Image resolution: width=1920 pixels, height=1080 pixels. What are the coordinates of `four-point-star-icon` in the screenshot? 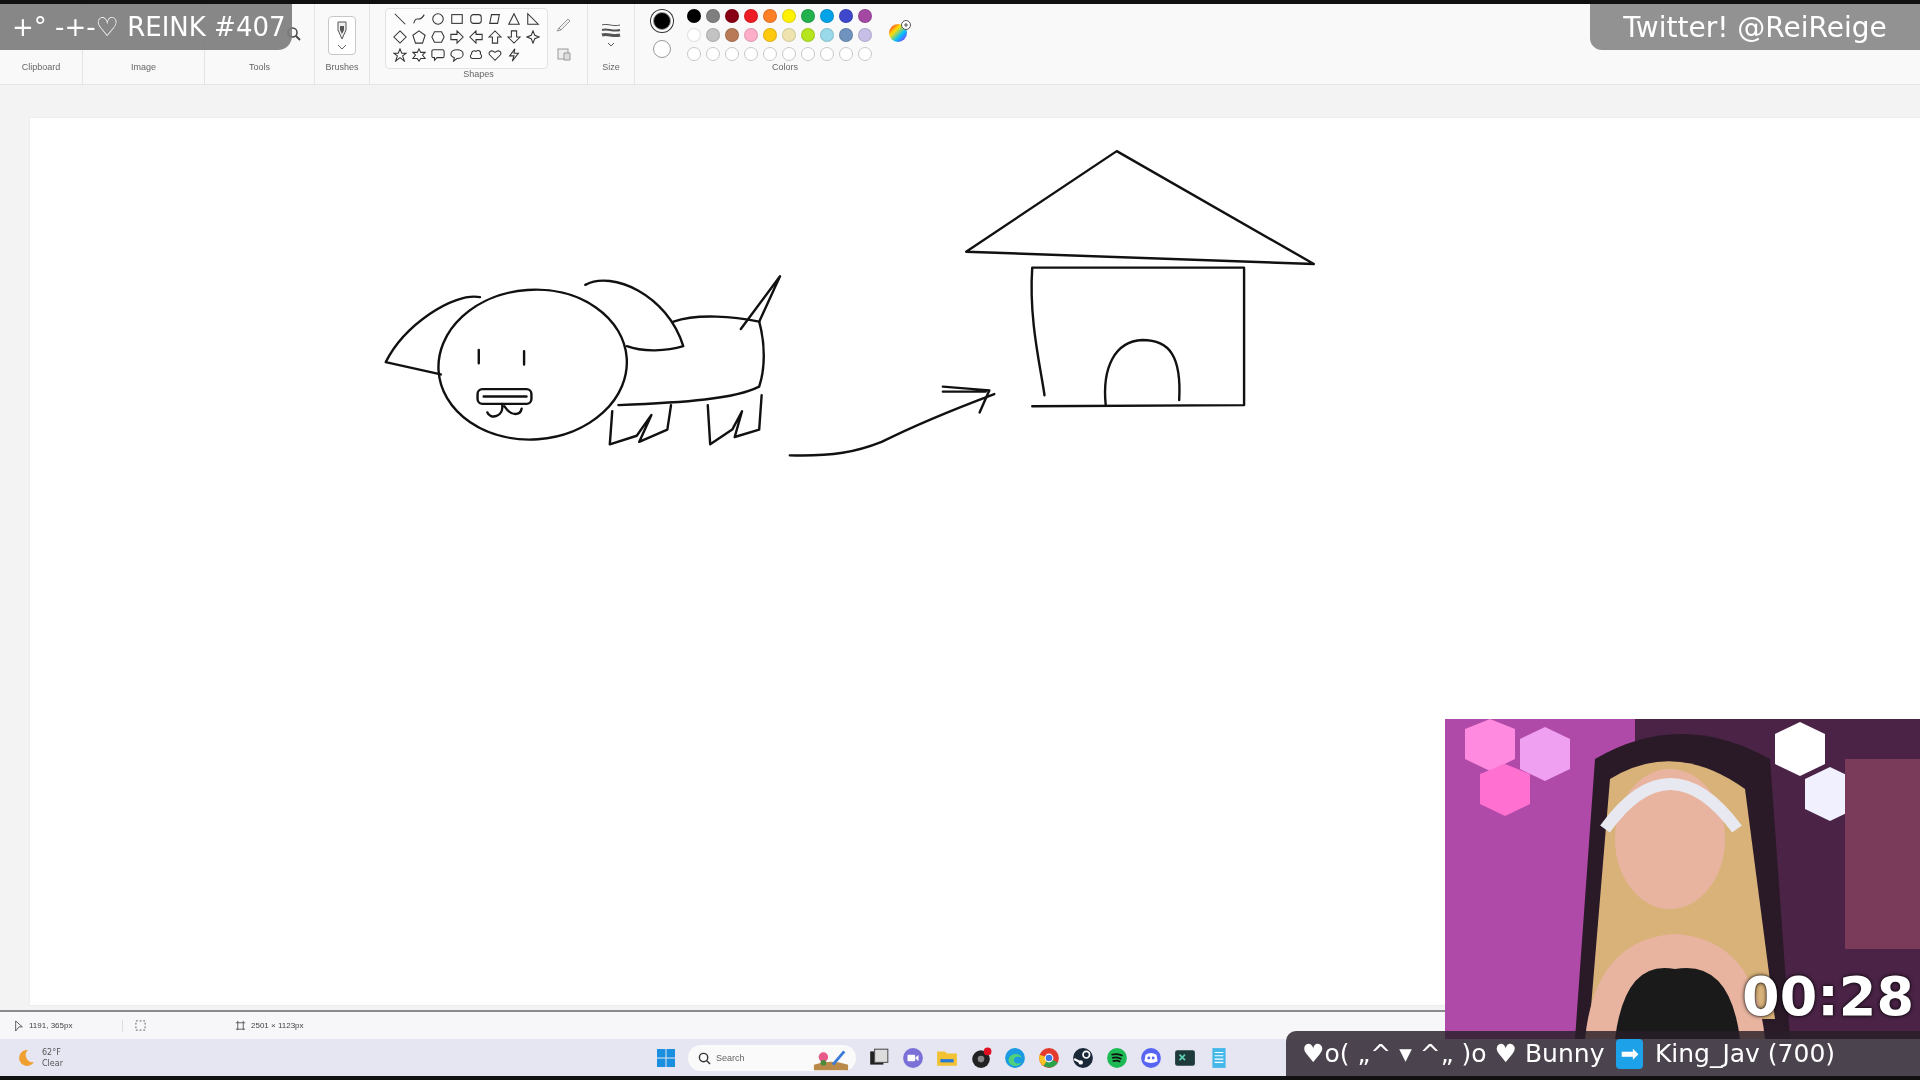 It's located at (533, 37).